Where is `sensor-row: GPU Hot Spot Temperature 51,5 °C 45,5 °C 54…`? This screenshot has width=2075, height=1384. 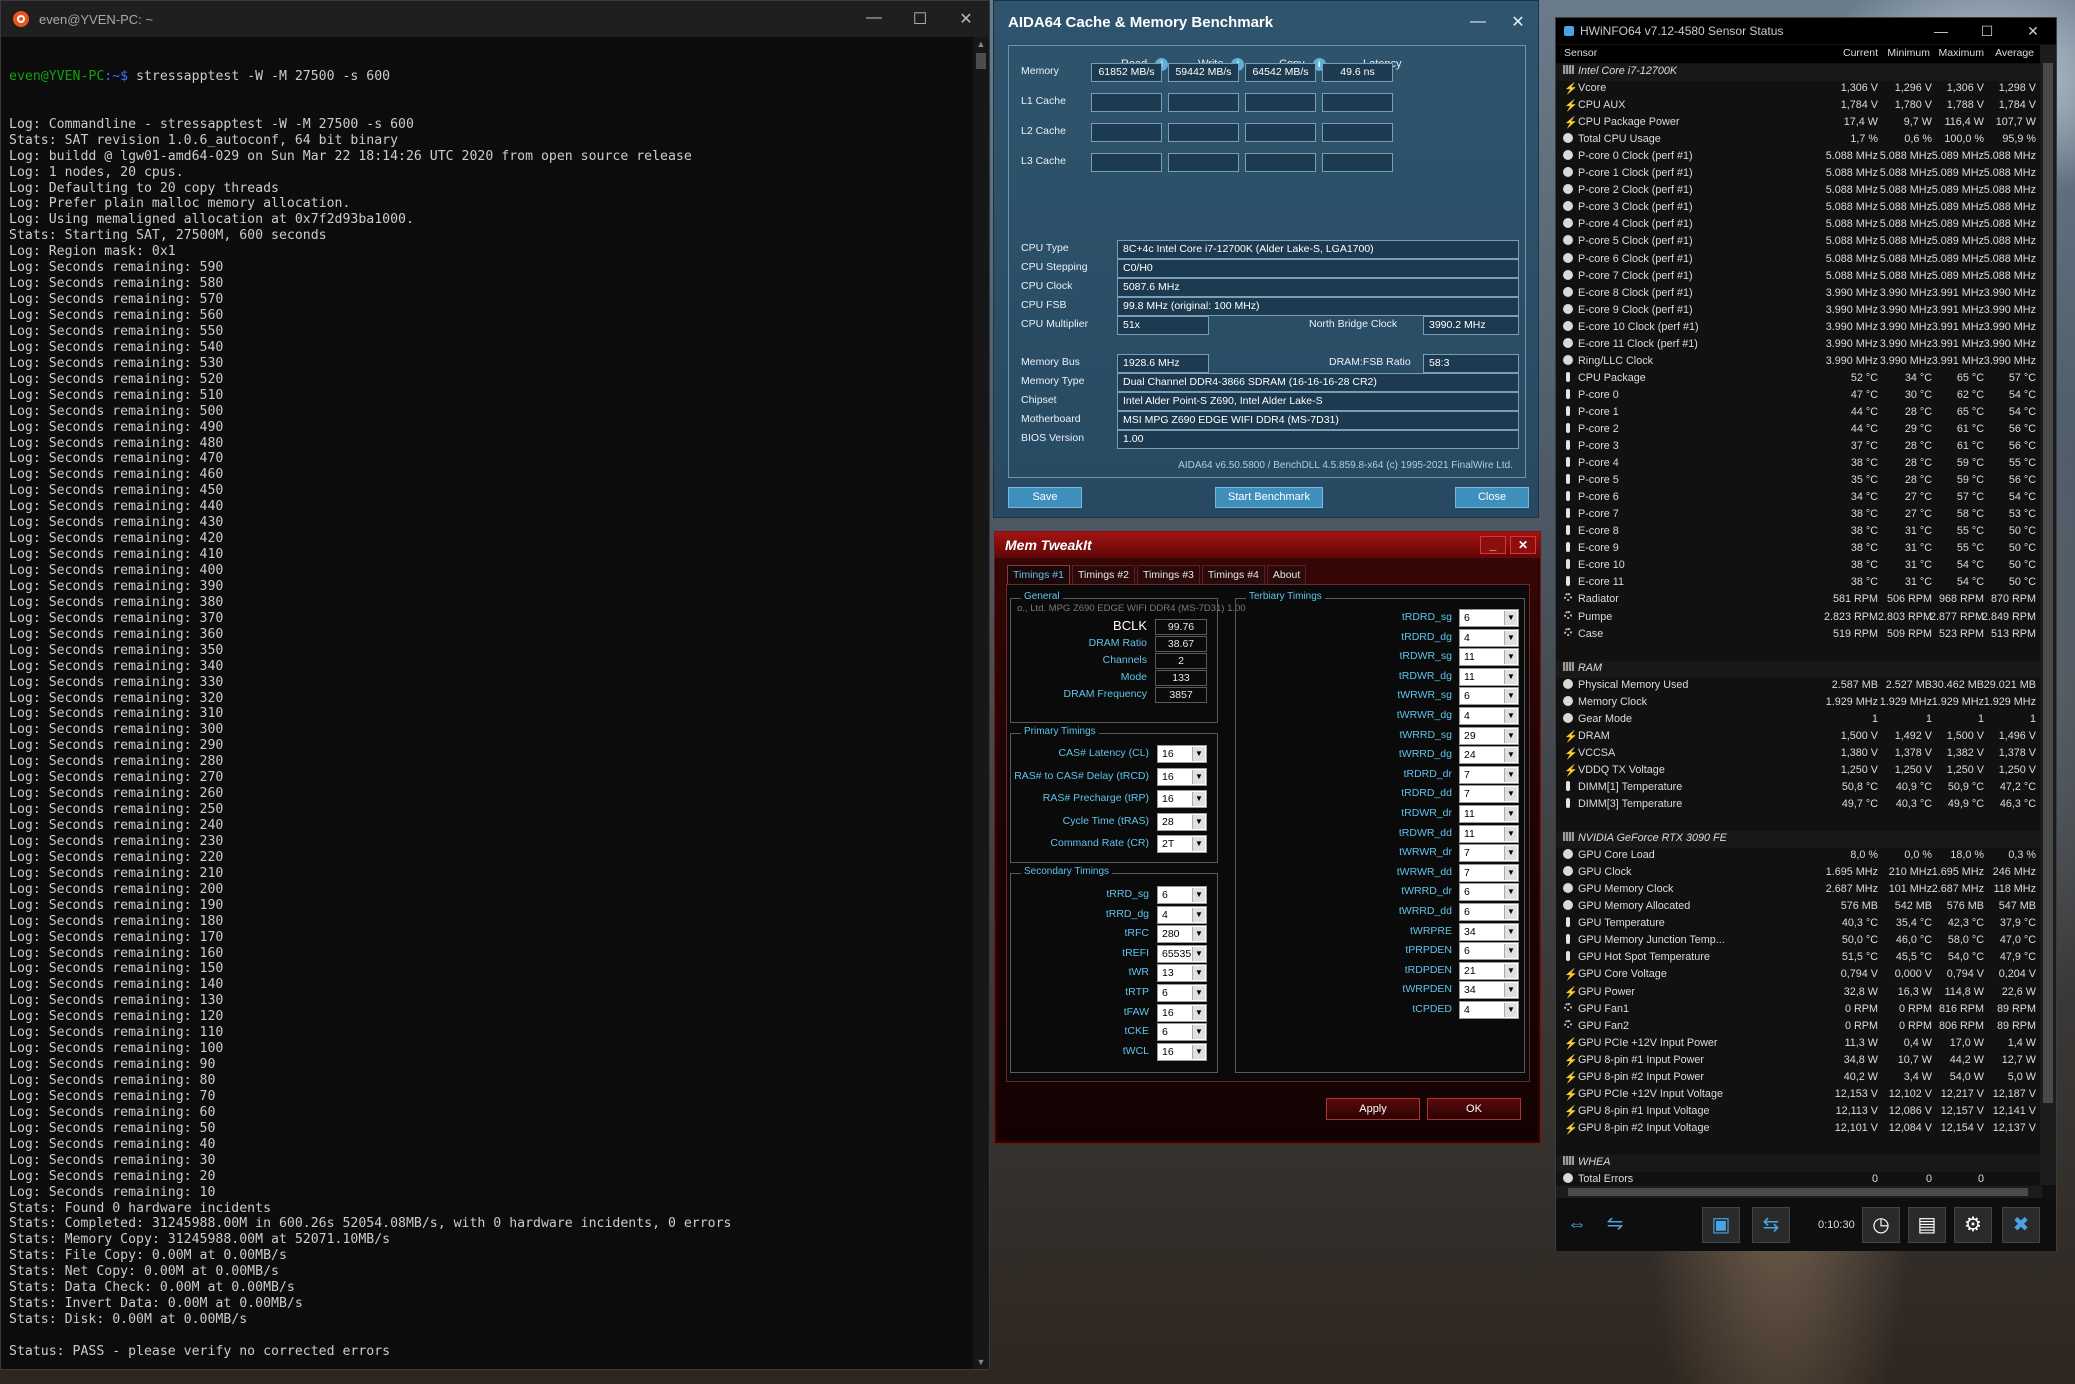 sensor-row: GPU Hot Spot Temperature 51,5 °C 45,5 °C 54… is located at coordinates (1799, 958).